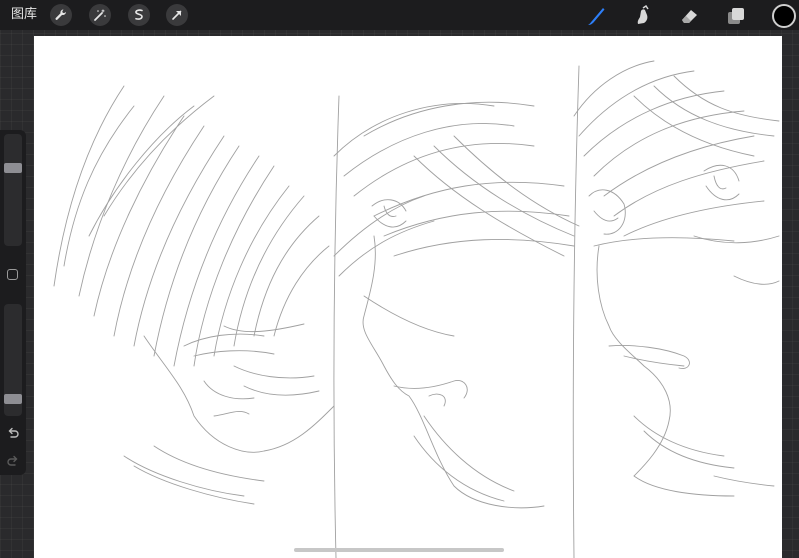  Describe the element at coordinates (736, 16) in the screenshot. I see `layers-icon` at that location.